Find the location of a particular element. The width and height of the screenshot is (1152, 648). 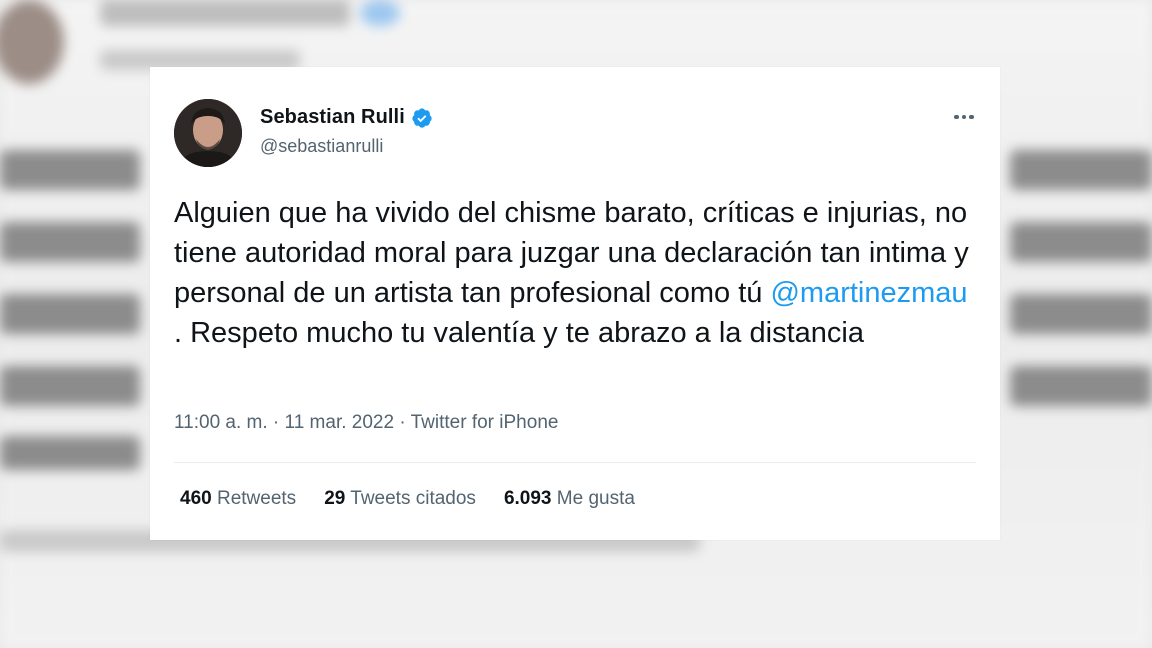

more-options-icon is located at coordinates (964, 117).